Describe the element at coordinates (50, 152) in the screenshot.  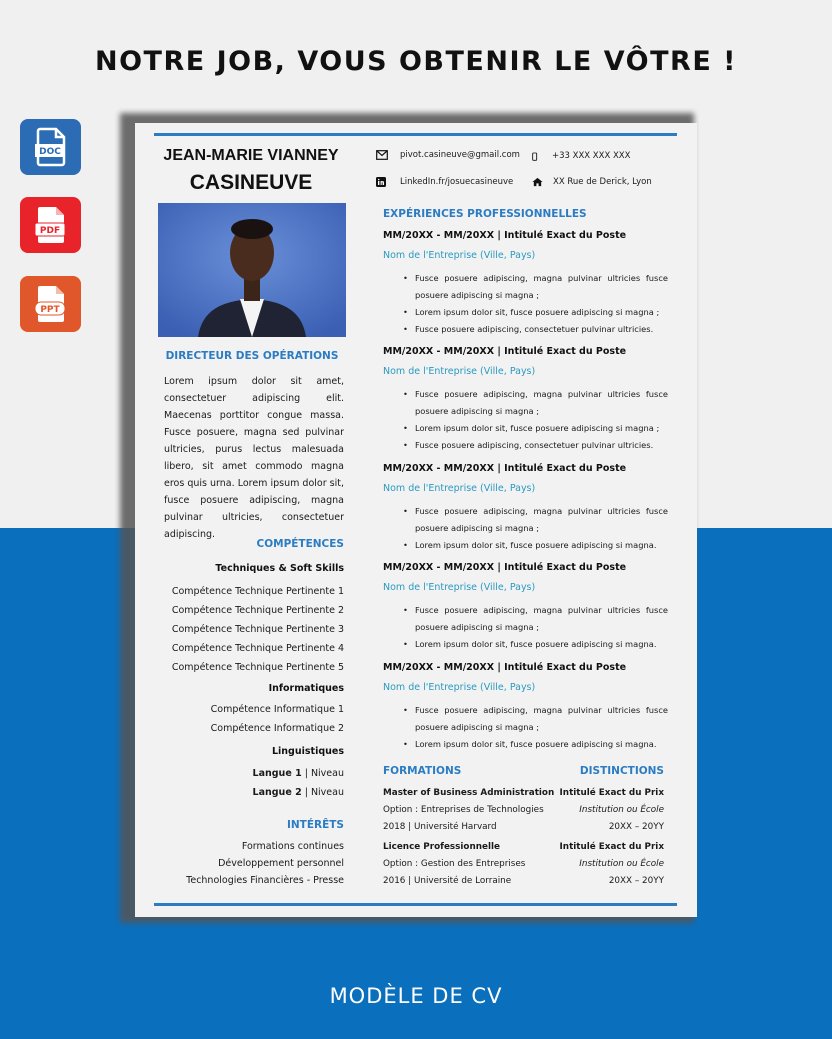
I see `doc-format-label: DOC` at that location.